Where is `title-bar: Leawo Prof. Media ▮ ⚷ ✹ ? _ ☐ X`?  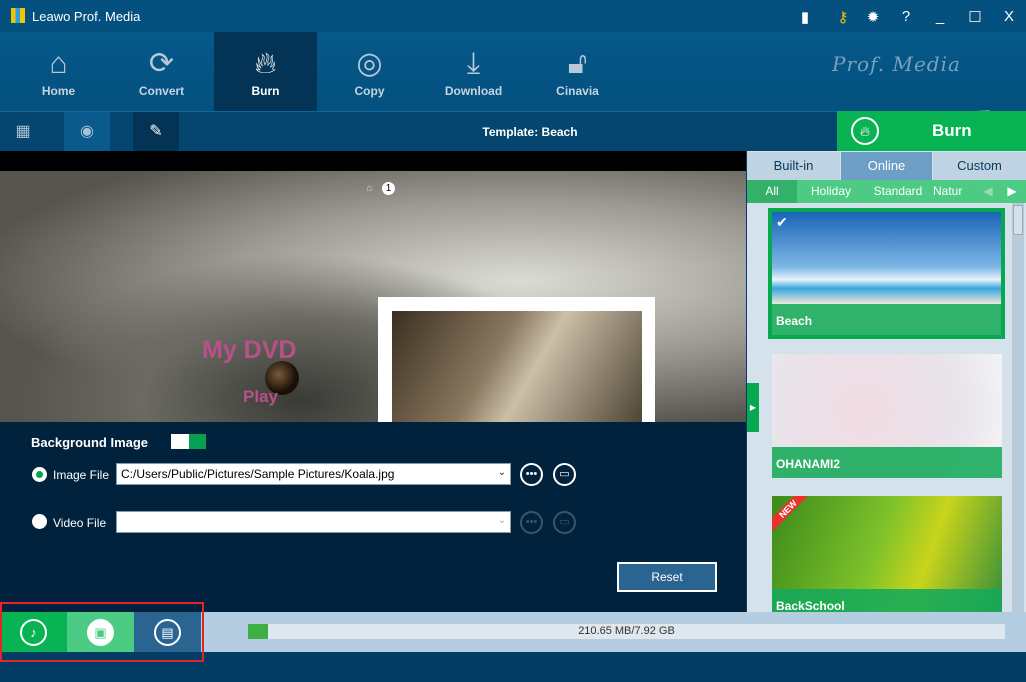
title-bar: Leawo Prof. Media ▮ ⚷ ✹ ? _ ☐ X is located at coordinates (513, 16).